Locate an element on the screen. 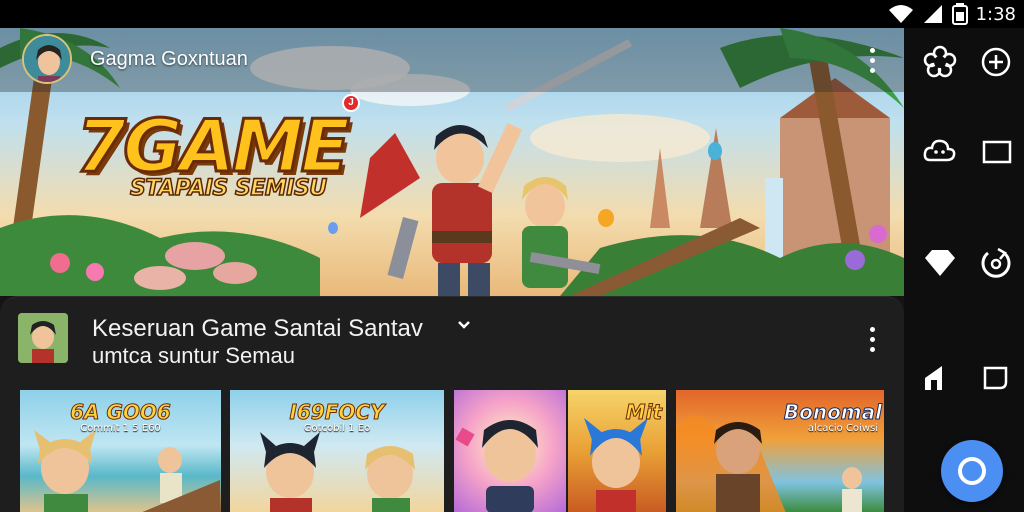 Image resolution: width=1024 pixels, height=512 pixels. status-bar: 1:38 is located at coordinates (512, 14).